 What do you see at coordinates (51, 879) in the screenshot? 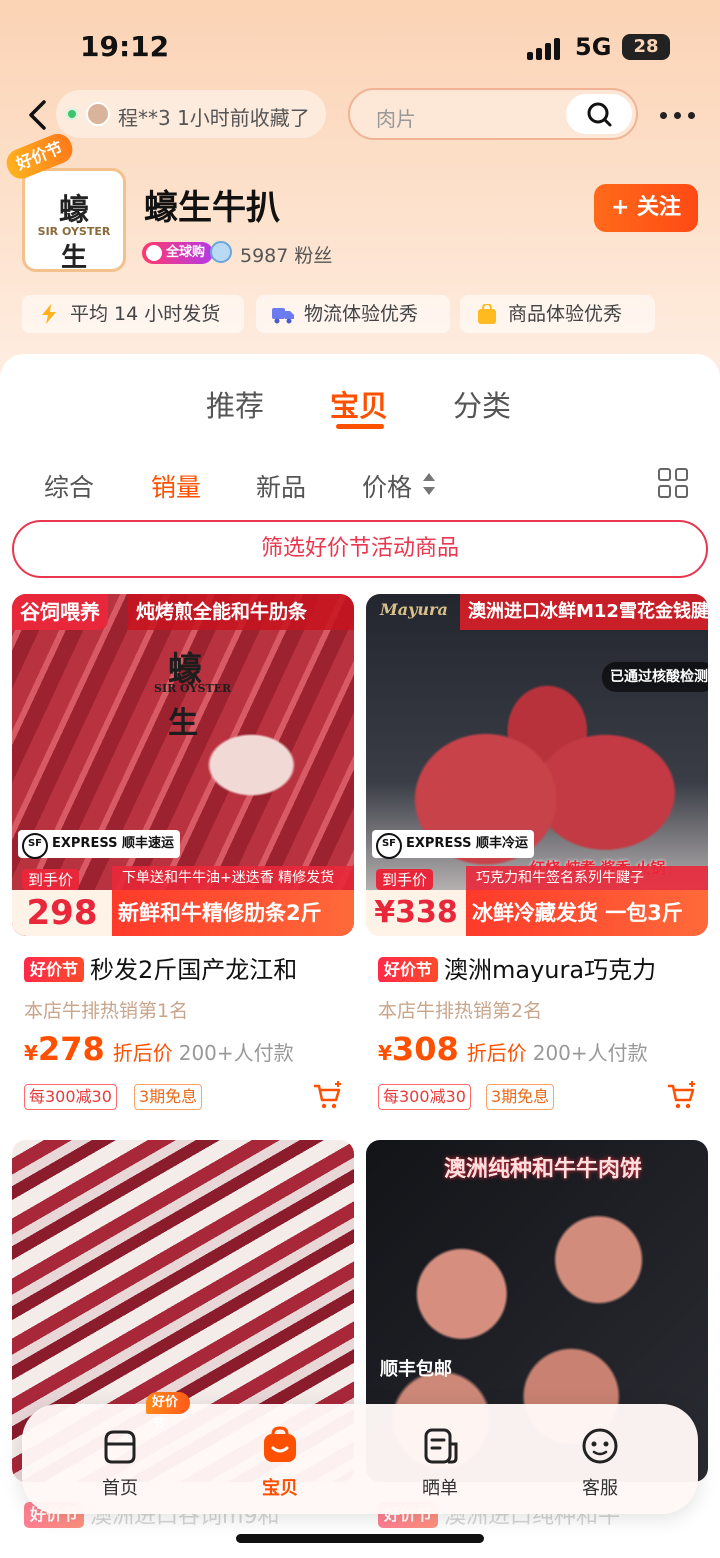
I see `product-1-price-label: 到手价` at bounding box center [51, 879].